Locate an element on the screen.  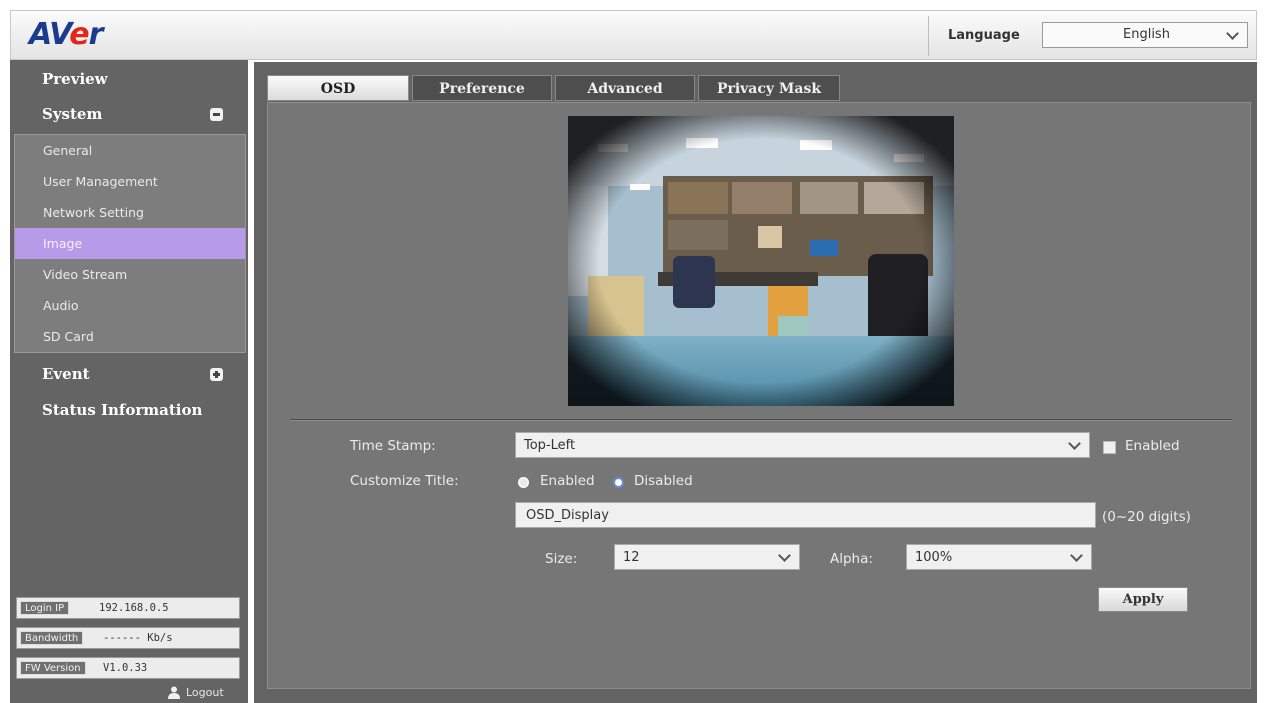
tab-privacy-mask-label: Privacy Mask is located at coordinates (769, 89).